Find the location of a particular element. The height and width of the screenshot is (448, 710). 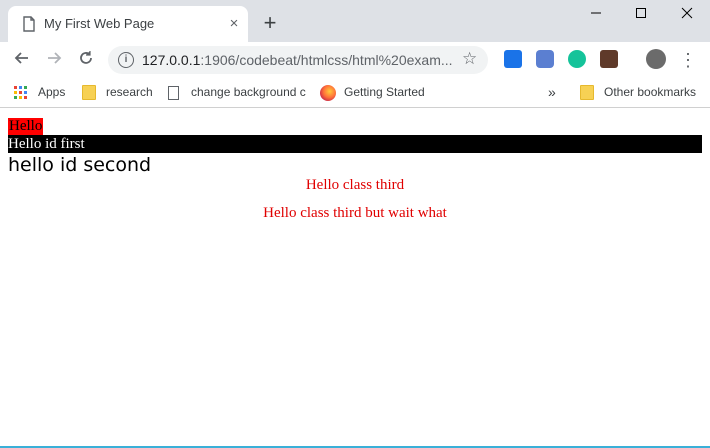

minimize-icon is located at coordinates (596, 13).